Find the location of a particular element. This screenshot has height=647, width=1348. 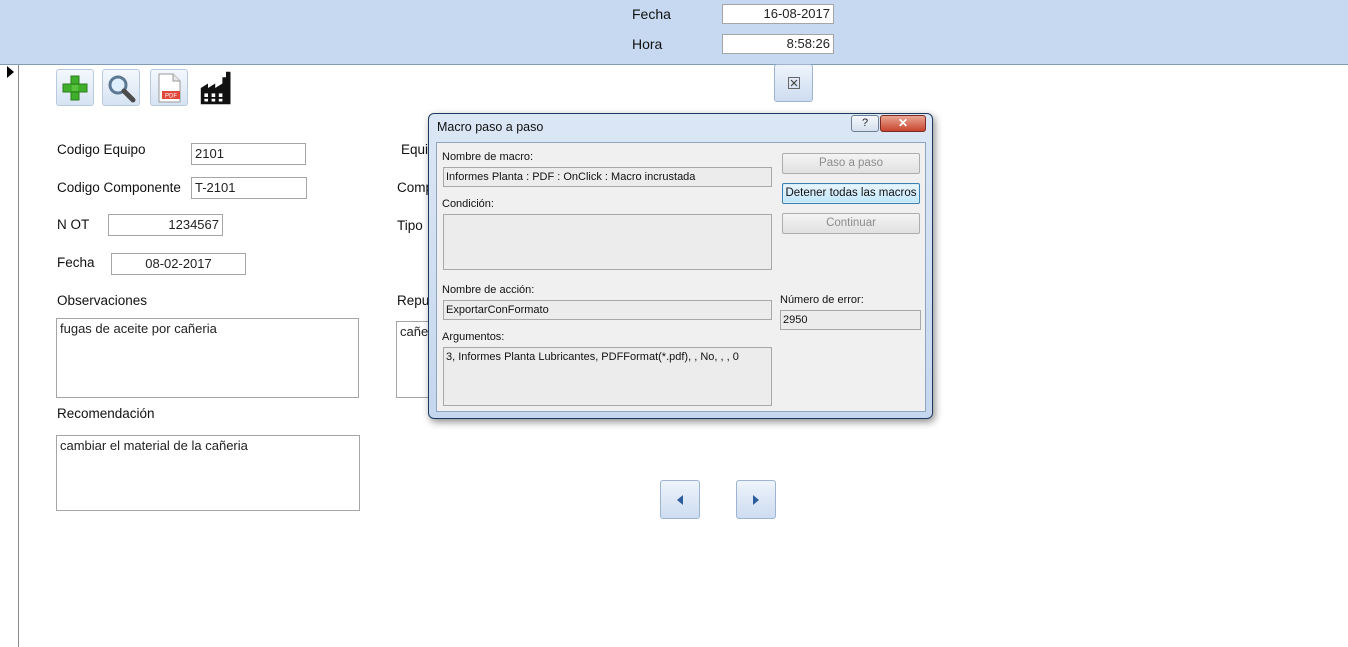

pdf-button: PDF is located at coordinates (169, 87).